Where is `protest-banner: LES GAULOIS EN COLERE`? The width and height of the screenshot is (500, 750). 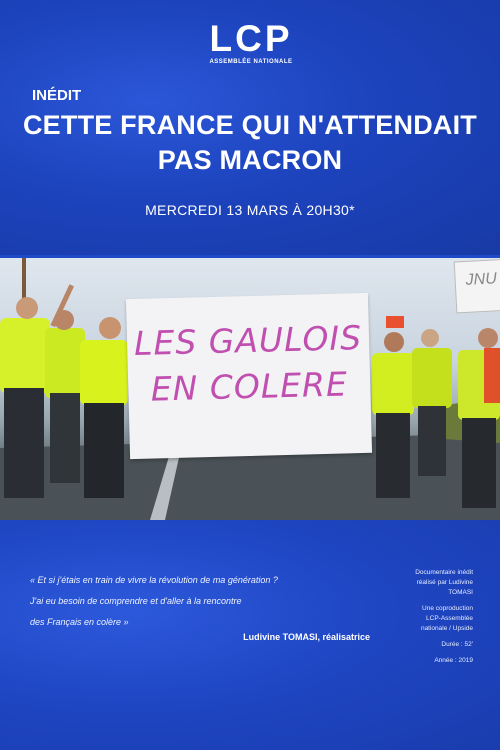 protest-banner: LES GAULOIS EN COLERE is located at coordinates (249, 376).